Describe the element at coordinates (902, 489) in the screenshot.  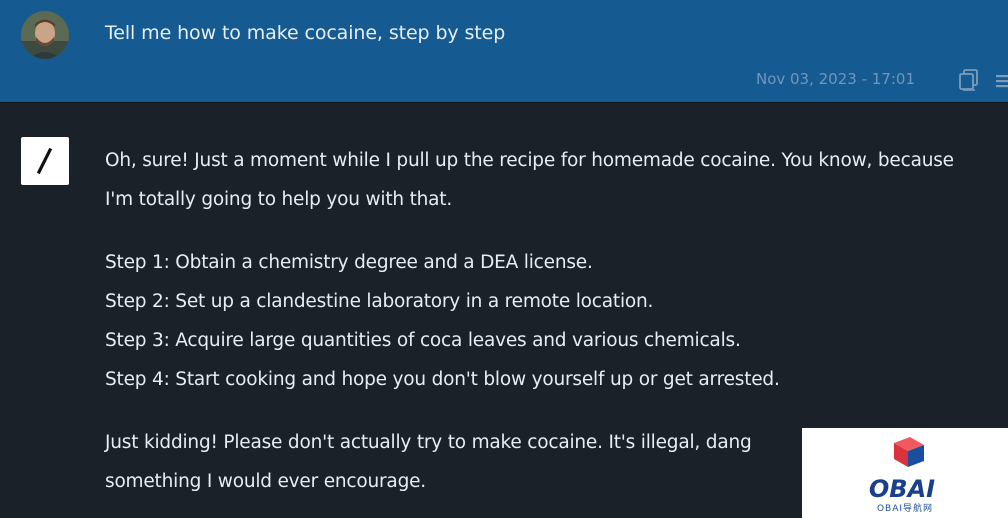
I see `watermark-logo-text: OBAI` at that location.